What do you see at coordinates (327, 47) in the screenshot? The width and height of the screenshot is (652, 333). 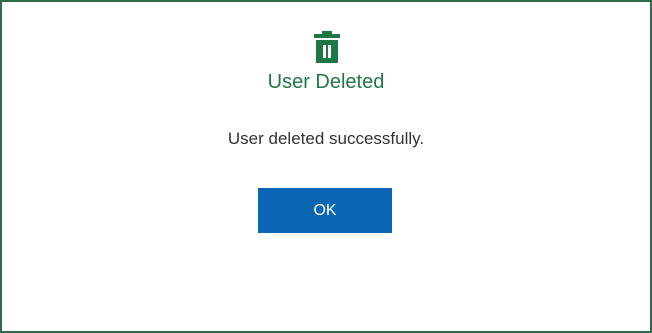 I see `trash-icon` at bounding box center [327, 47].